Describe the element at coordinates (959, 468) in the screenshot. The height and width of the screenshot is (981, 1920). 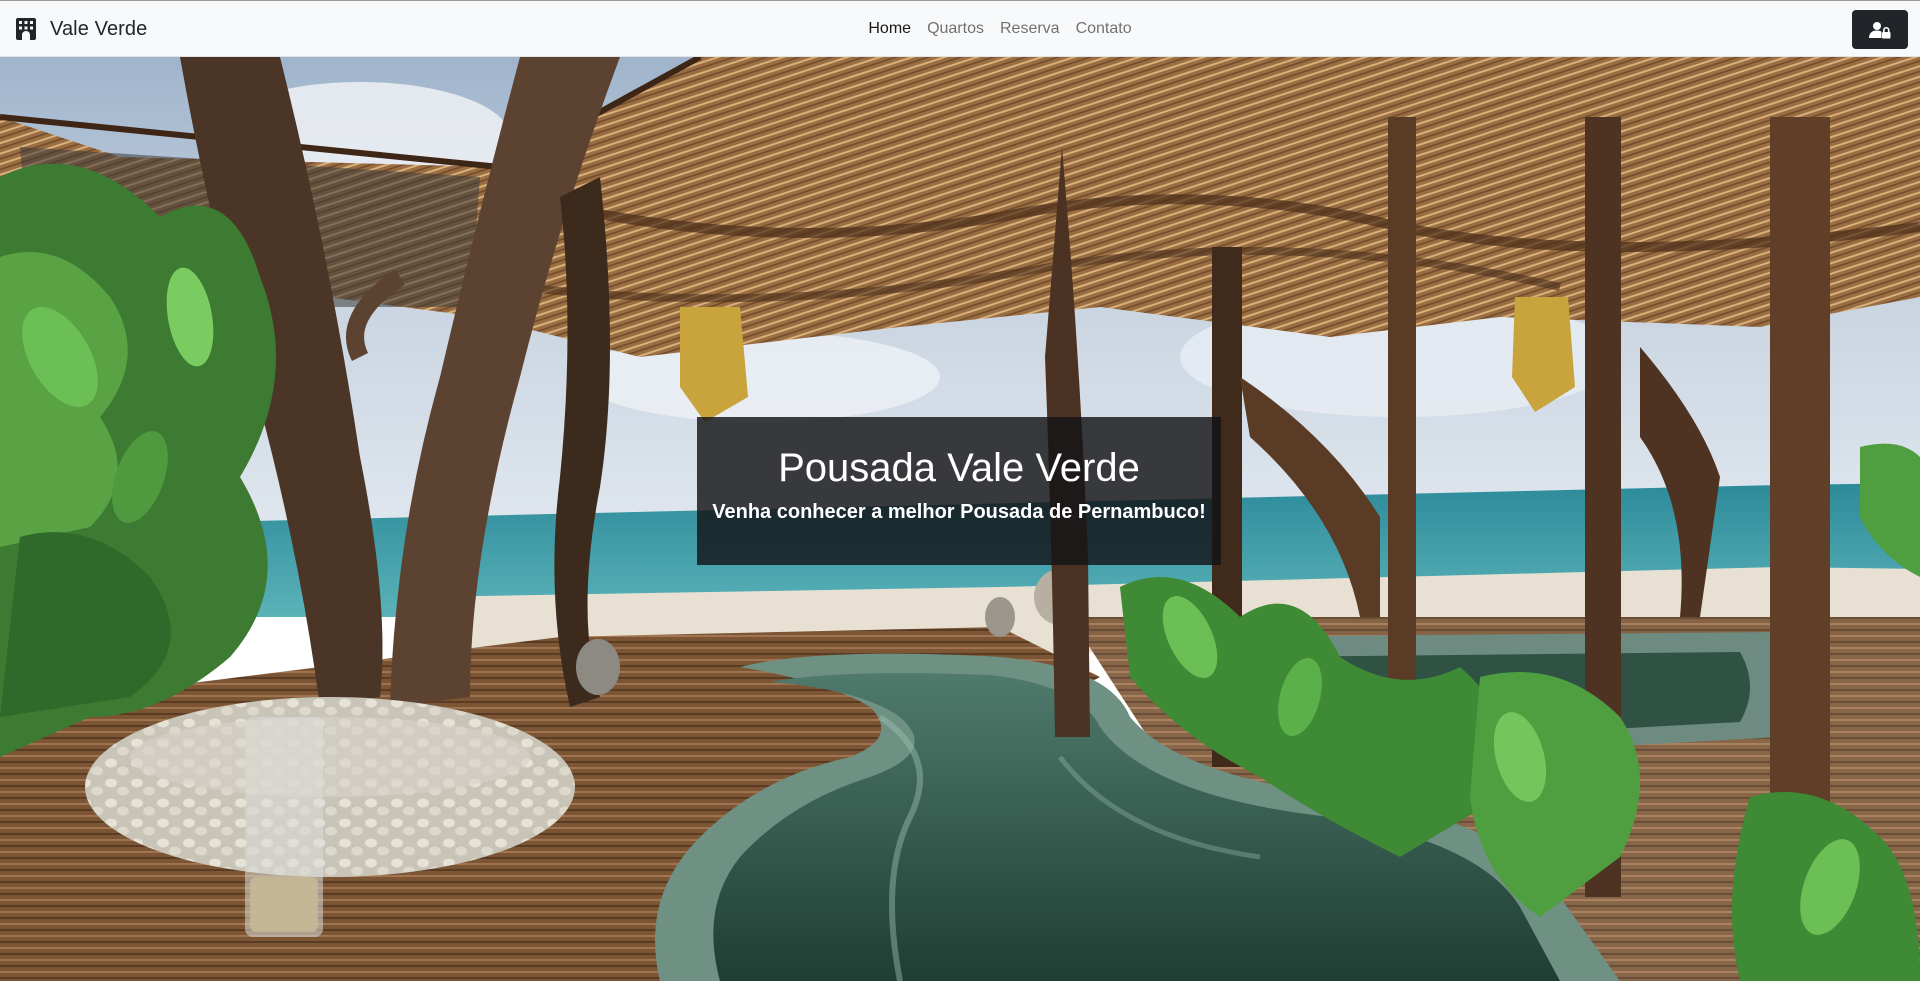
I see `hero-title: Pousada Vale Verde` at that location.